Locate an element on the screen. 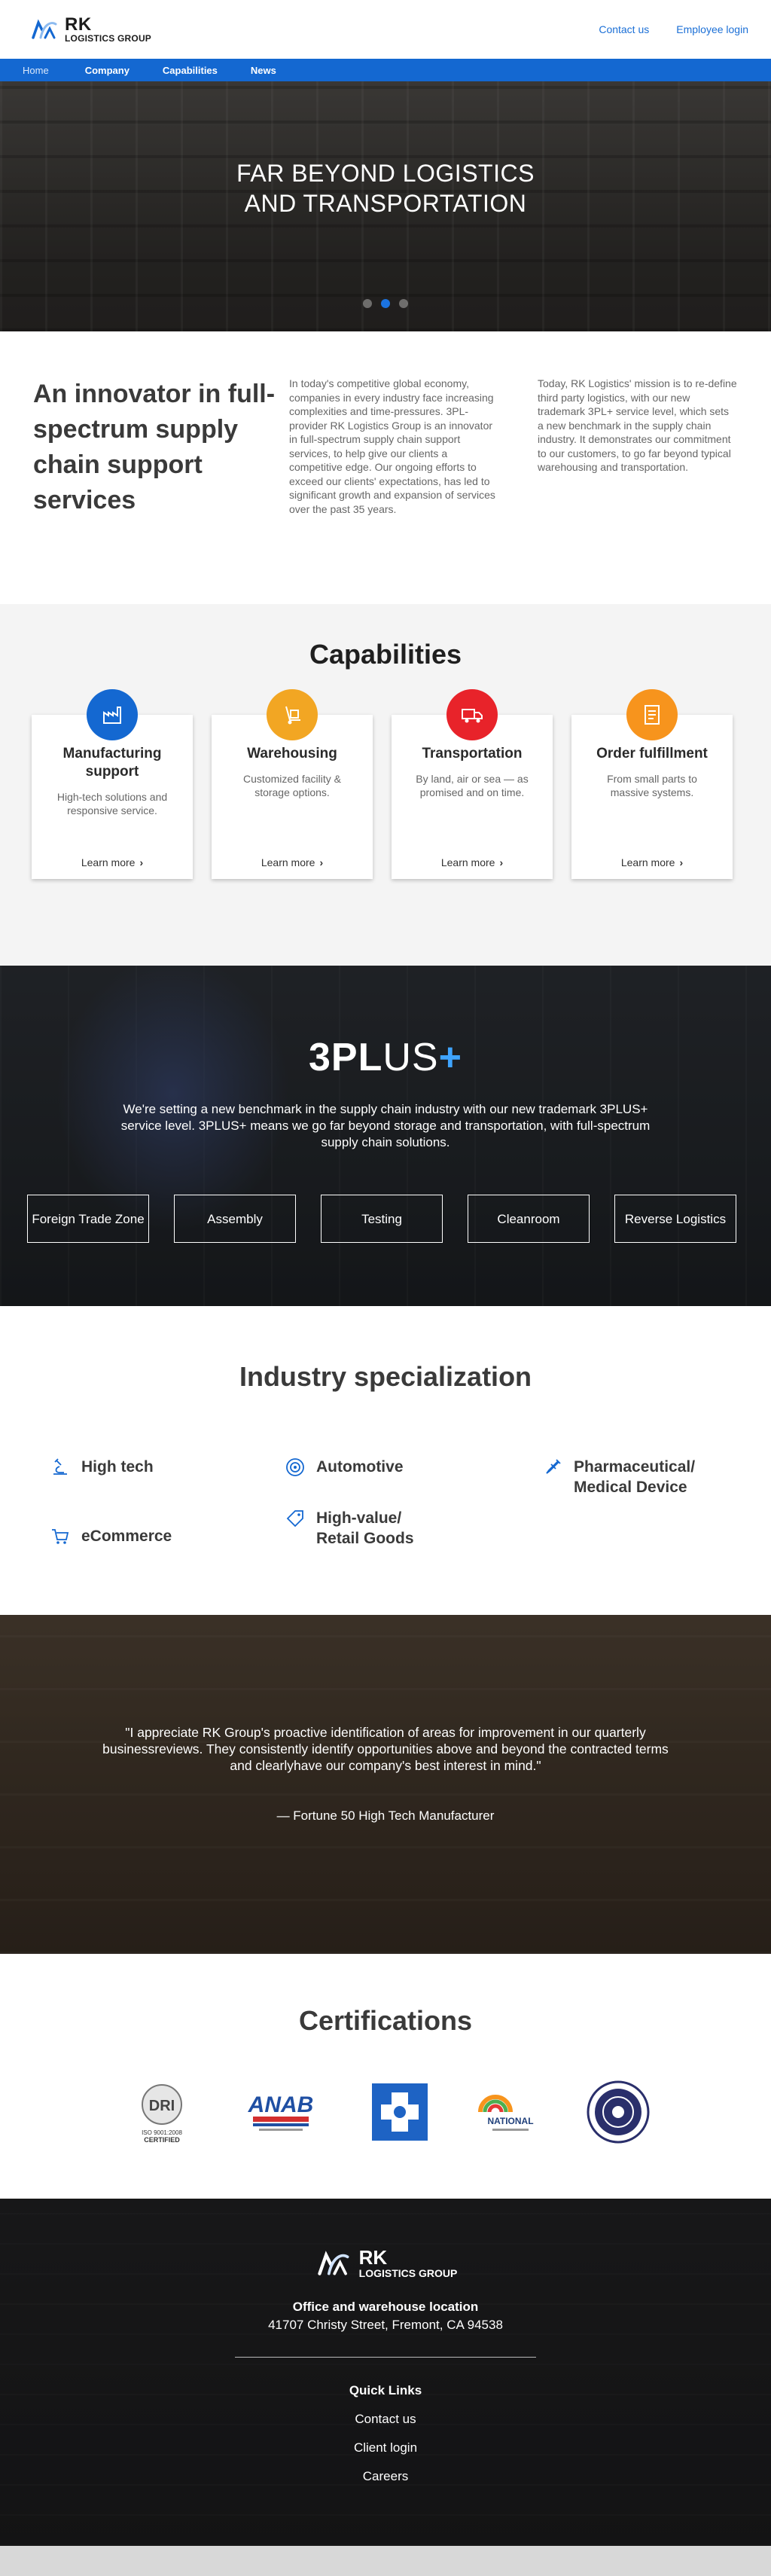  industry-item-ecommerce: eCommerce is located at coordinates (111, 1537).